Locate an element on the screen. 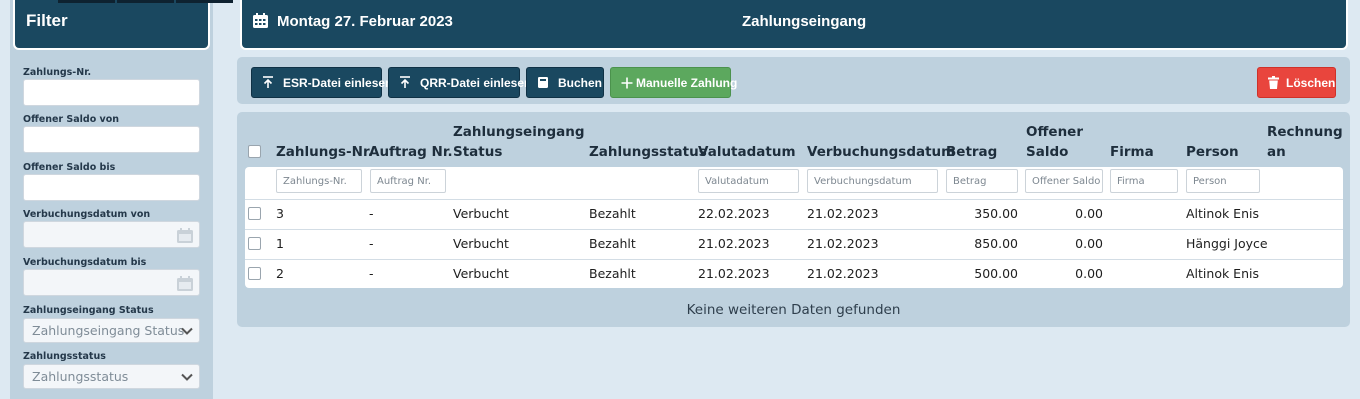 The height and width of the screenshot is (399, 1360). col-header-rechnung-line2: an is located at coordinates (1276, 152).